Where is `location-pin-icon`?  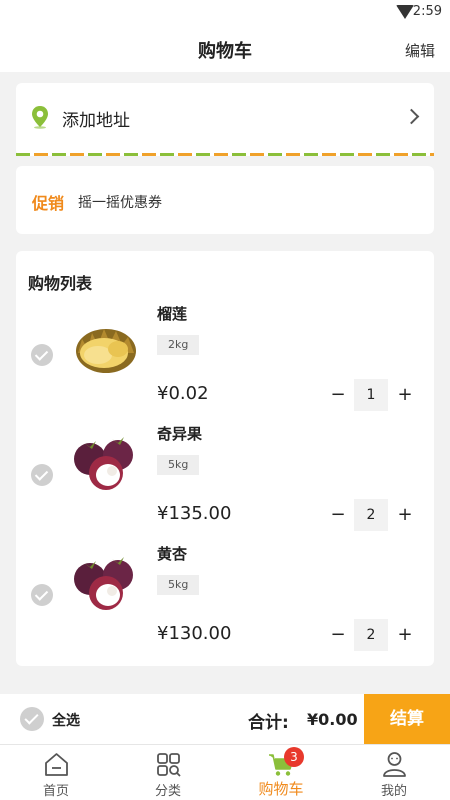 location-pin-icon is located at coordinates (40, 117).